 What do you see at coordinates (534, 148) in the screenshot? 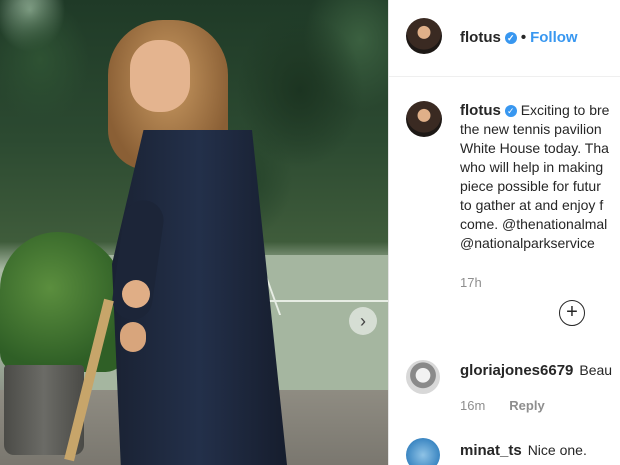
I see `caption-line: White House today. Tha` at bounding box center [534, 148].